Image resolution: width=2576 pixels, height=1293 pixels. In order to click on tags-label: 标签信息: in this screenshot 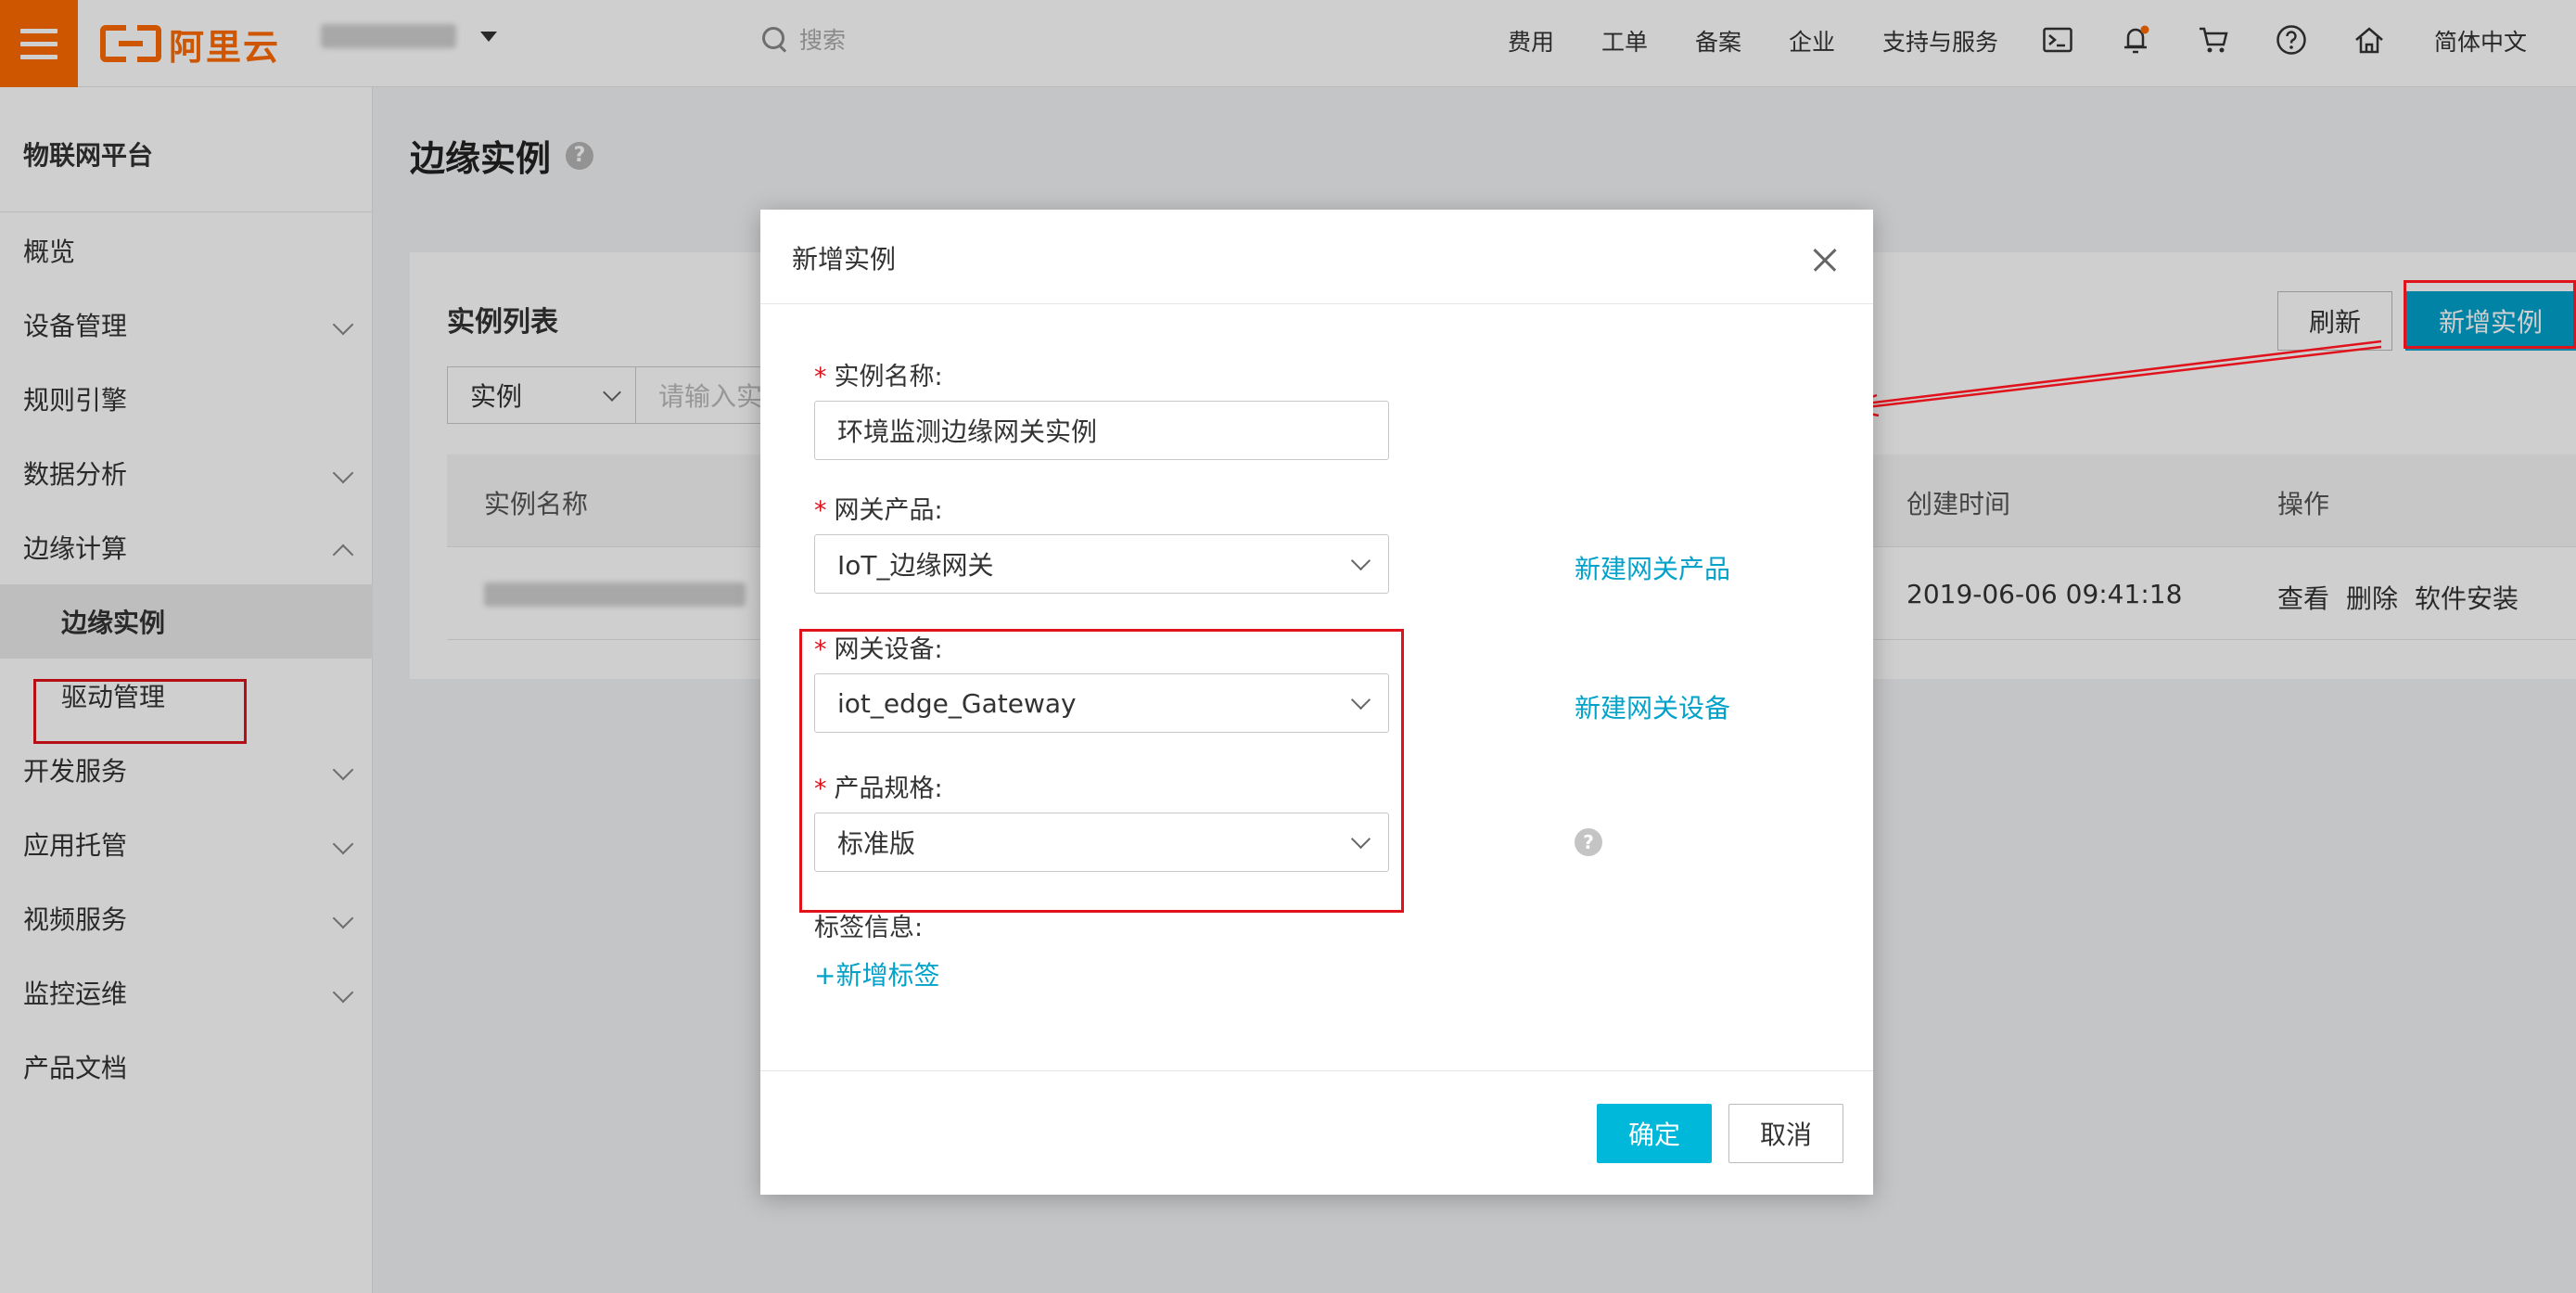, I will do `click(869, 928)`.